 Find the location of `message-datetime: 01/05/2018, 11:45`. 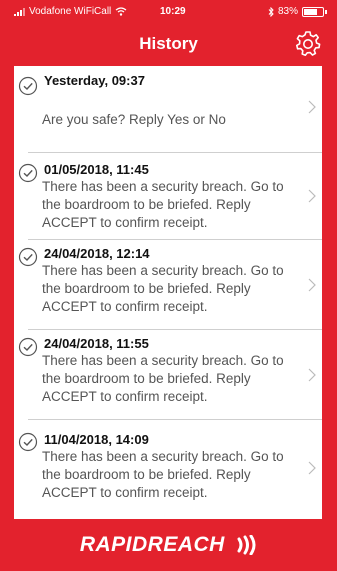

message-datetime: 01/05/2018, 11:45 is located at coordinates (96, 169).